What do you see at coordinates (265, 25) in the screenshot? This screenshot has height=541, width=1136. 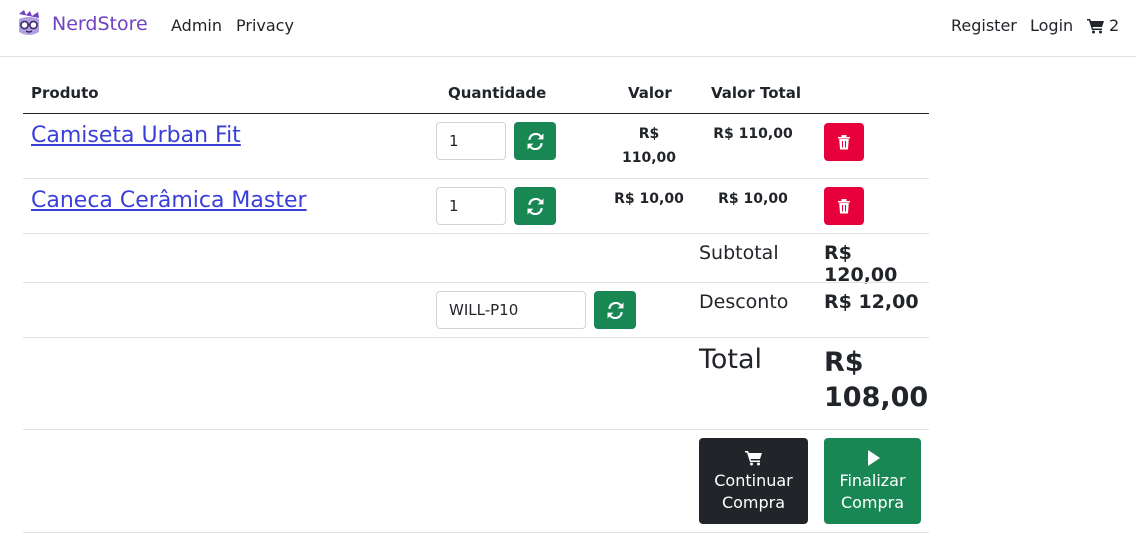 I see `nav-privacy-link: Privacy` at bounding box center [265, 25].